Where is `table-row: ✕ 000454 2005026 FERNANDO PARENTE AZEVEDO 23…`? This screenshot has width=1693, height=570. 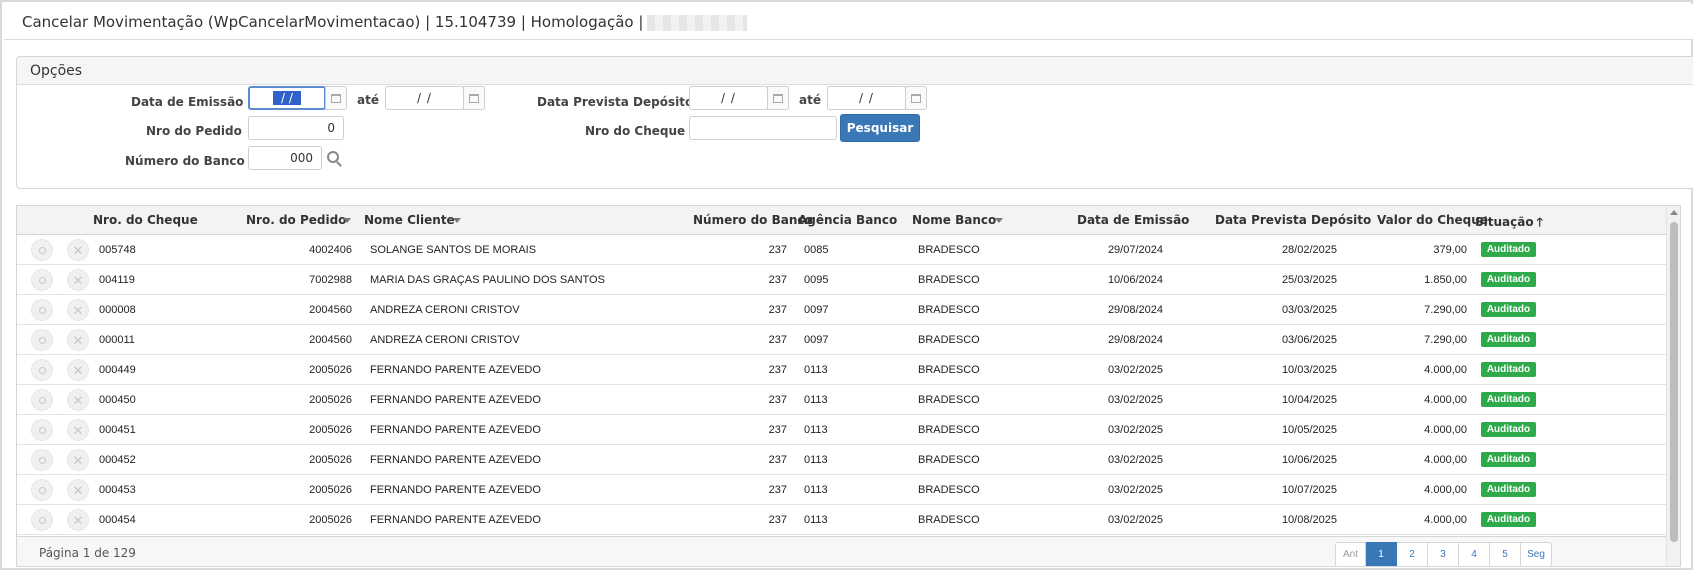
table-row: ✕ 000454 2005026 FERNANDO PARENTE AZEVEDO 23… is located at coordinates (848, 520).